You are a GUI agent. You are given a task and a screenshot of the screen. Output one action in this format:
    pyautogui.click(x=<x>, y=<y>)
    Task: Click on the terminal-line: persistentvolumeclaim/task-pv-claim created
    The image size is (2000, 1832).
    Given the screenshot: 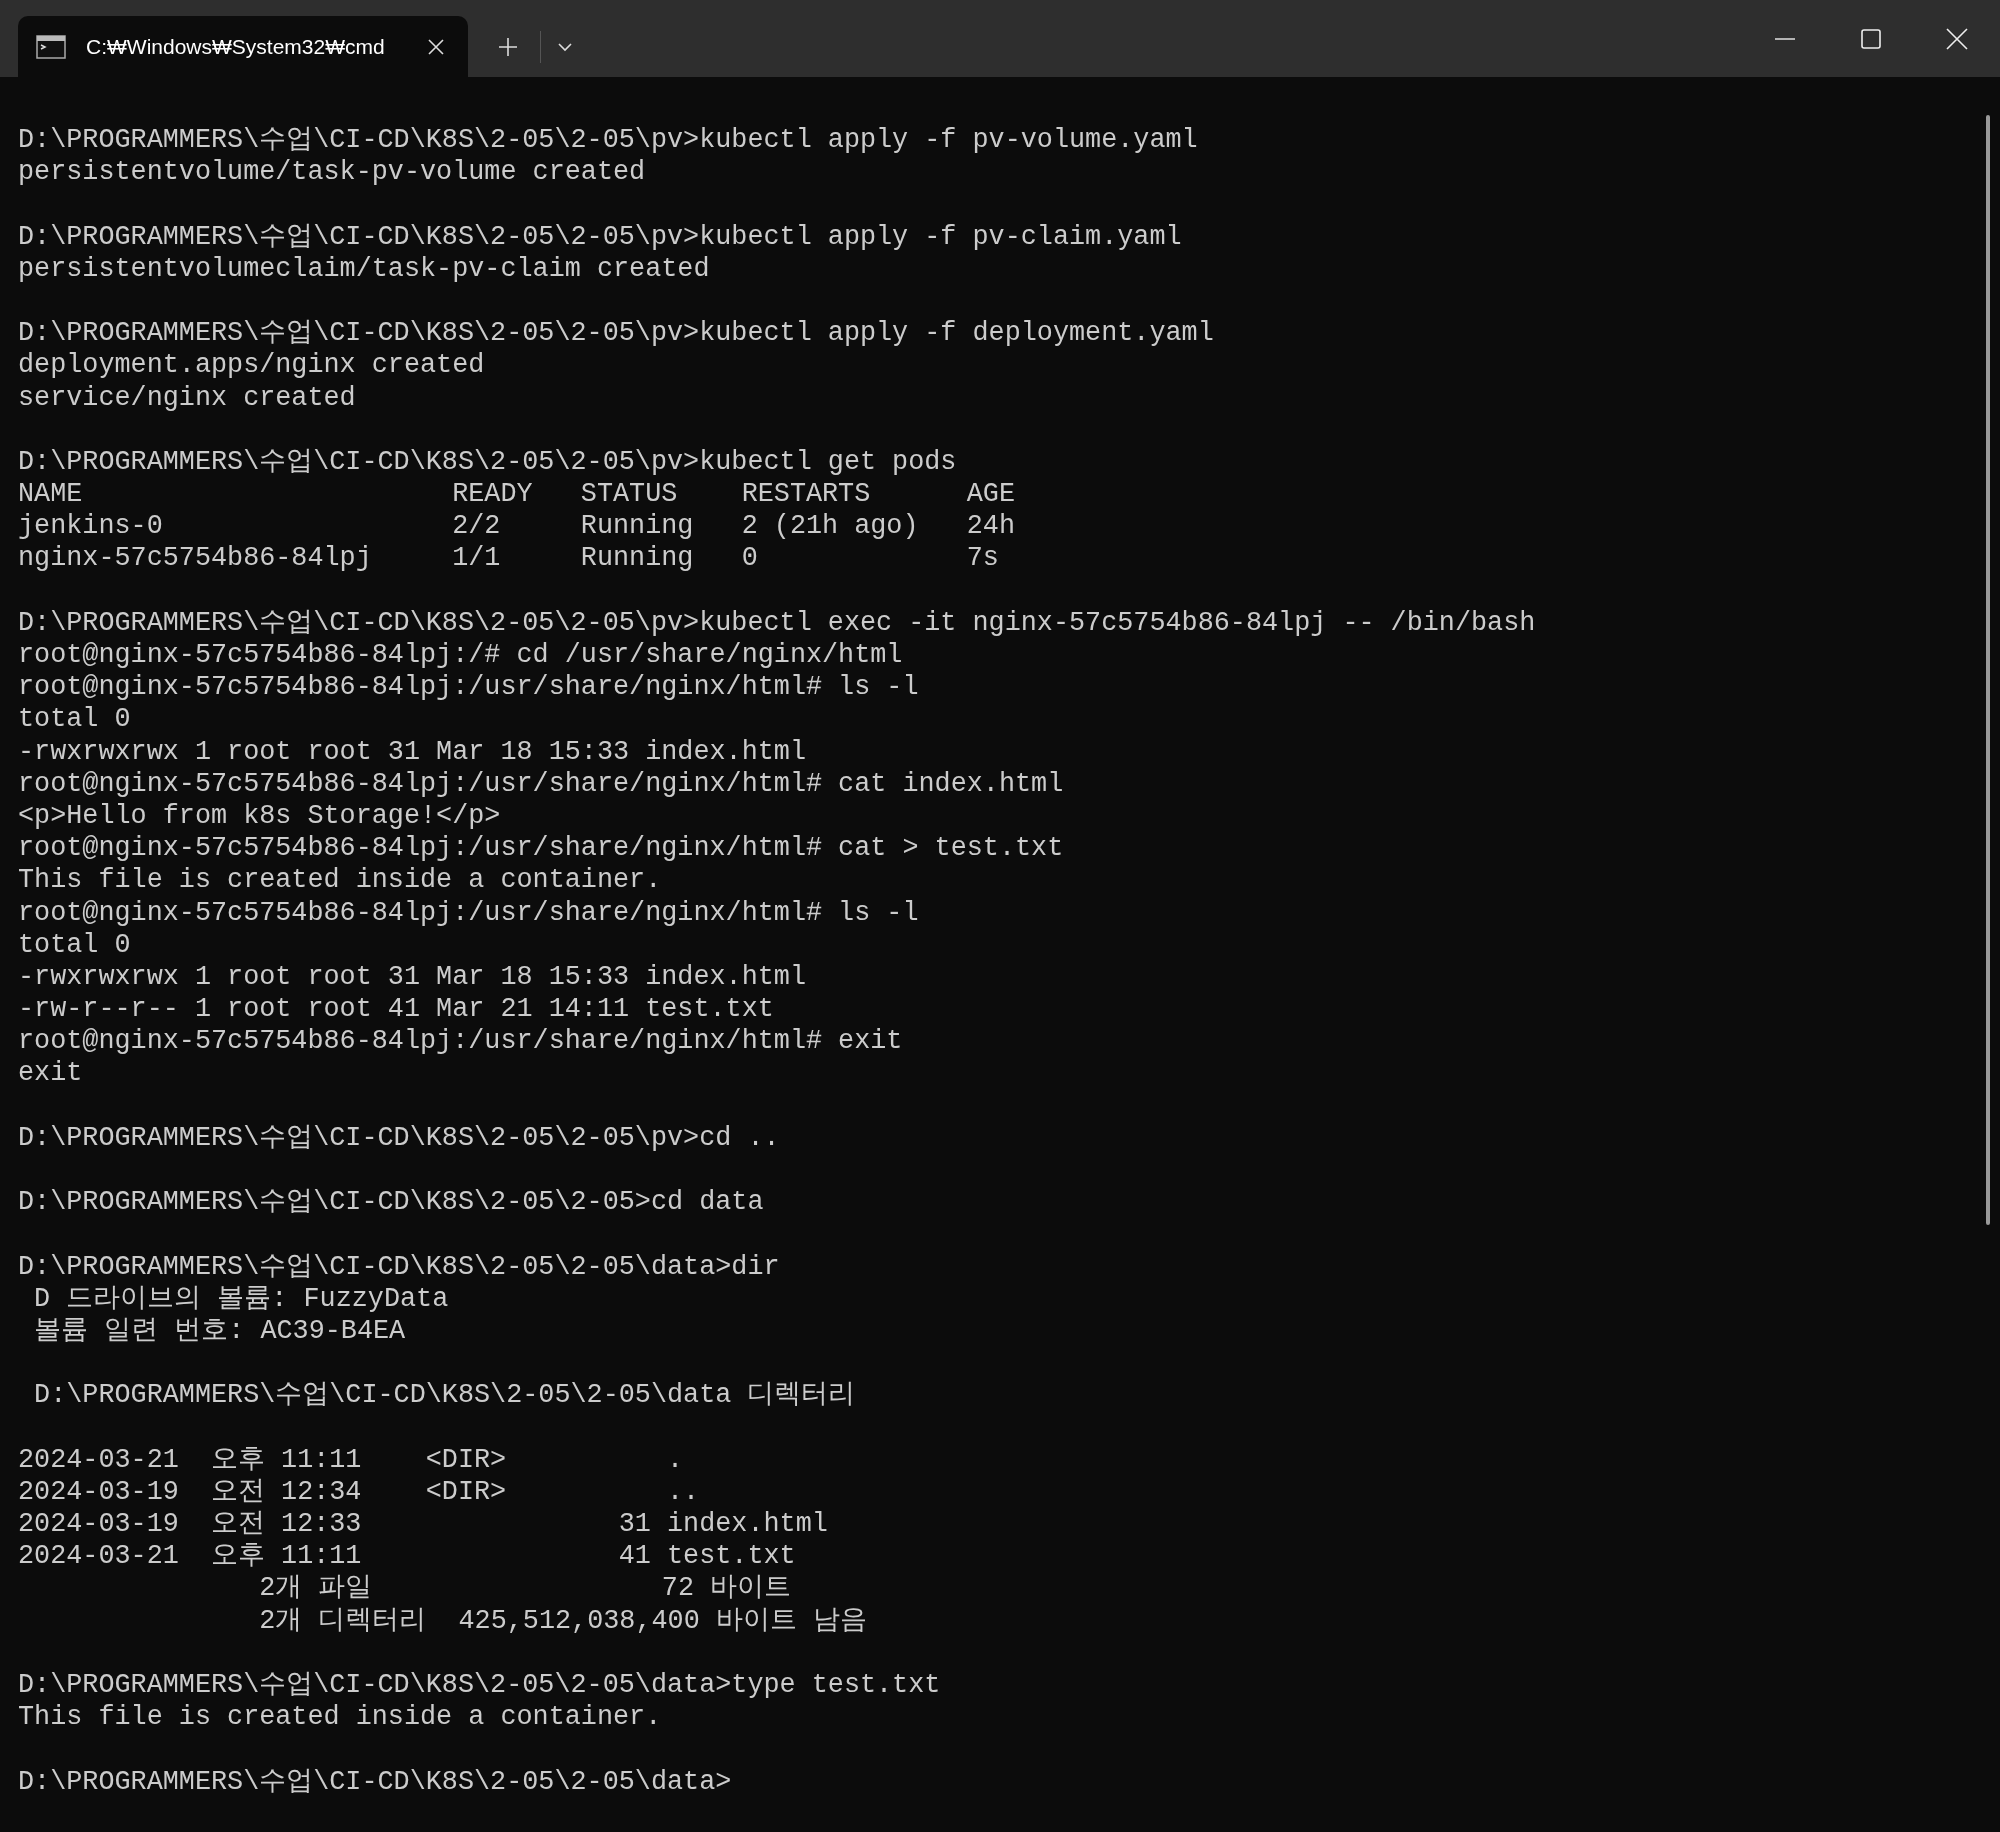 What is the action you would take?
    pyautogui.click(x=364, y=268)
    